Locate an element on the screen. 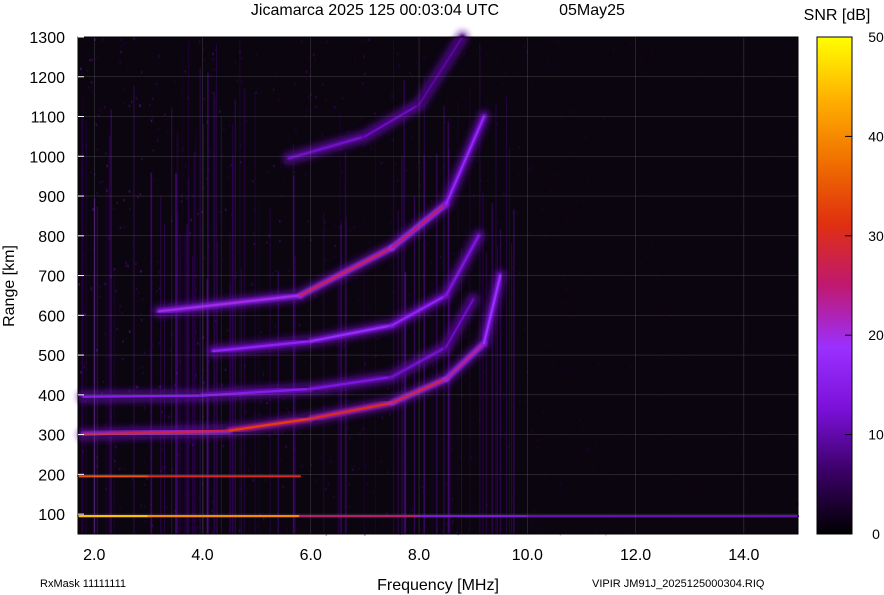 The width and height of the screenshot is (884, 595). y-tick-label: 300 is located at coordinates (51, 436).